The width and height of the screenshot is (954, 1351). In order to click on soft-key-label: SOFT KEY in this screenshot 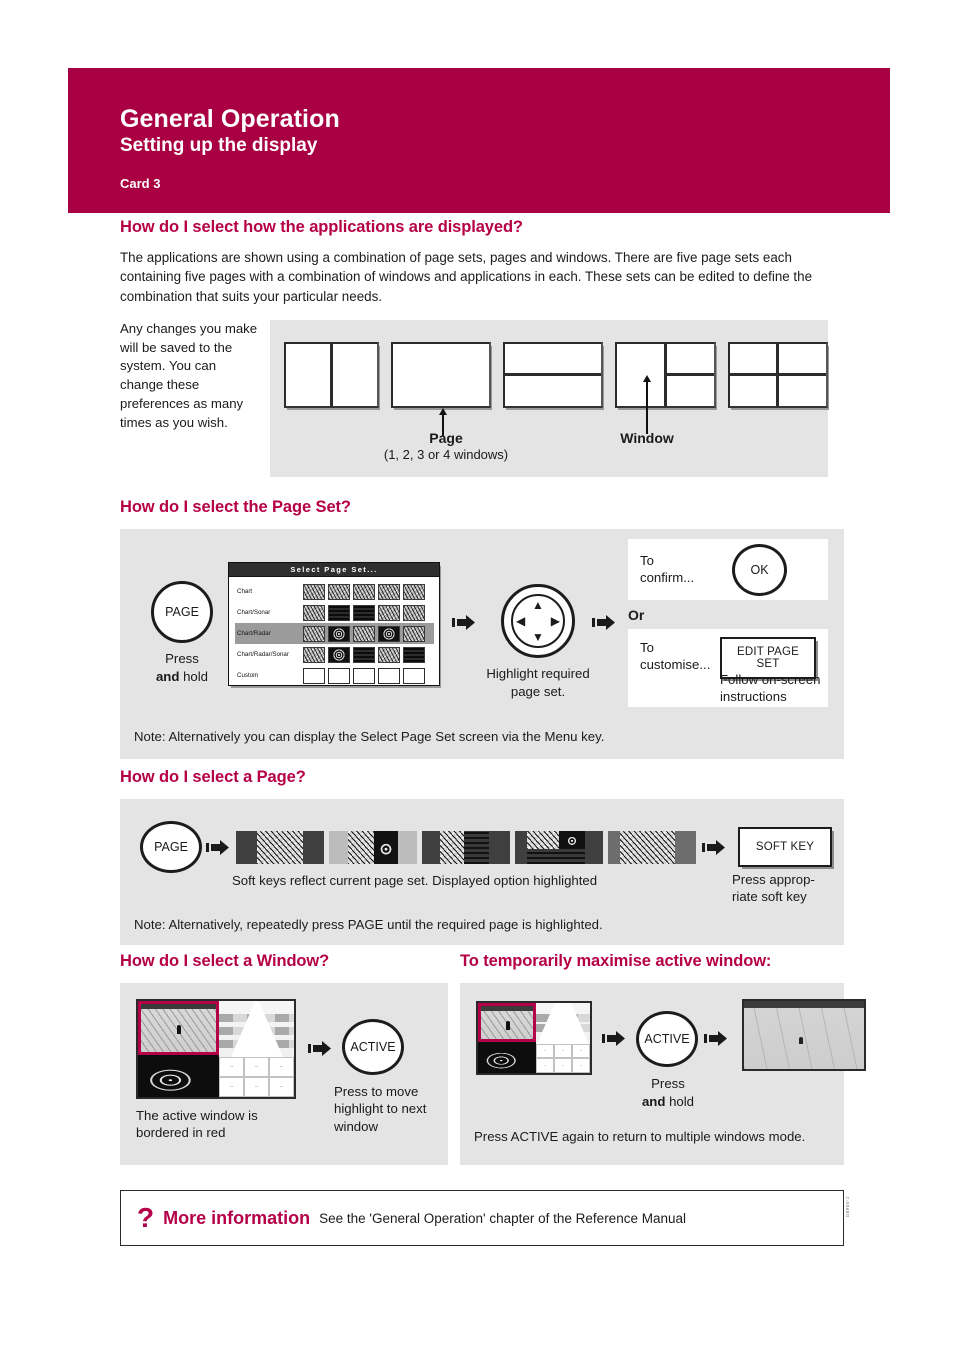, I will do `click(785, 847)`.